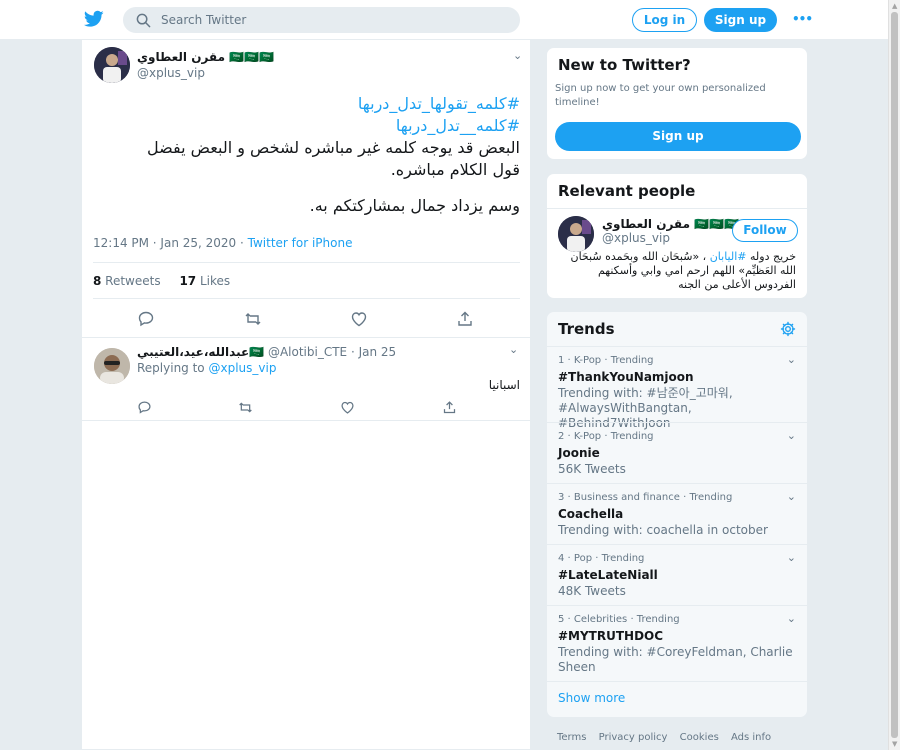 The image size is (900, 750). I want to click on tweet-text-gap, so click(307, 188).